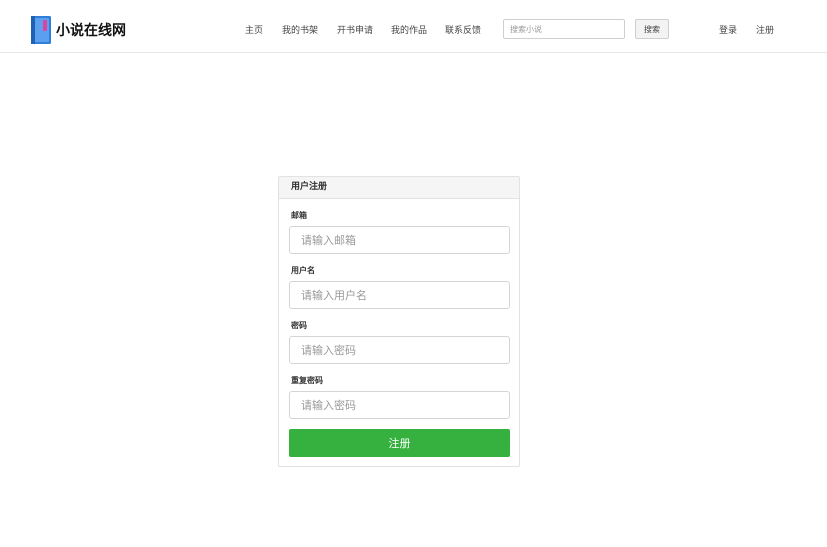 The image size is (827, 547). What do you see at coordinates (399, 295) in the screenshot?
I see `username-field` at bounding box center [399, 295].